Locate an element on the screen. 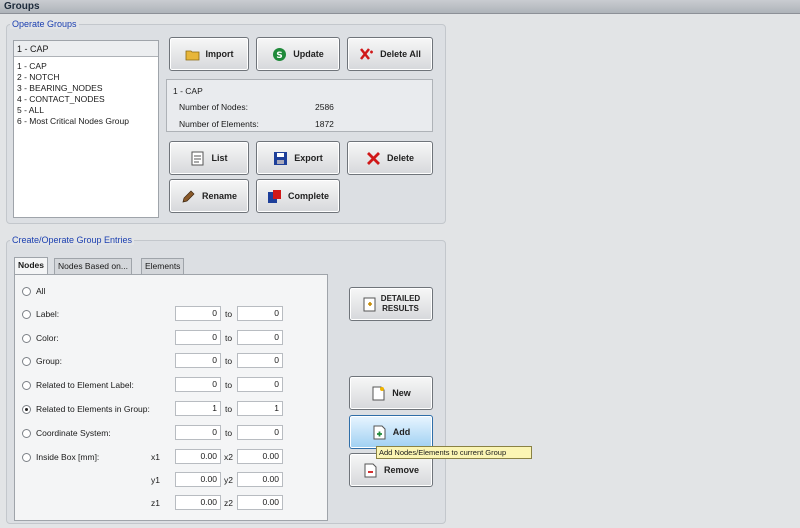  delete-all-button: Delete All is located at coordinates (390, 54).